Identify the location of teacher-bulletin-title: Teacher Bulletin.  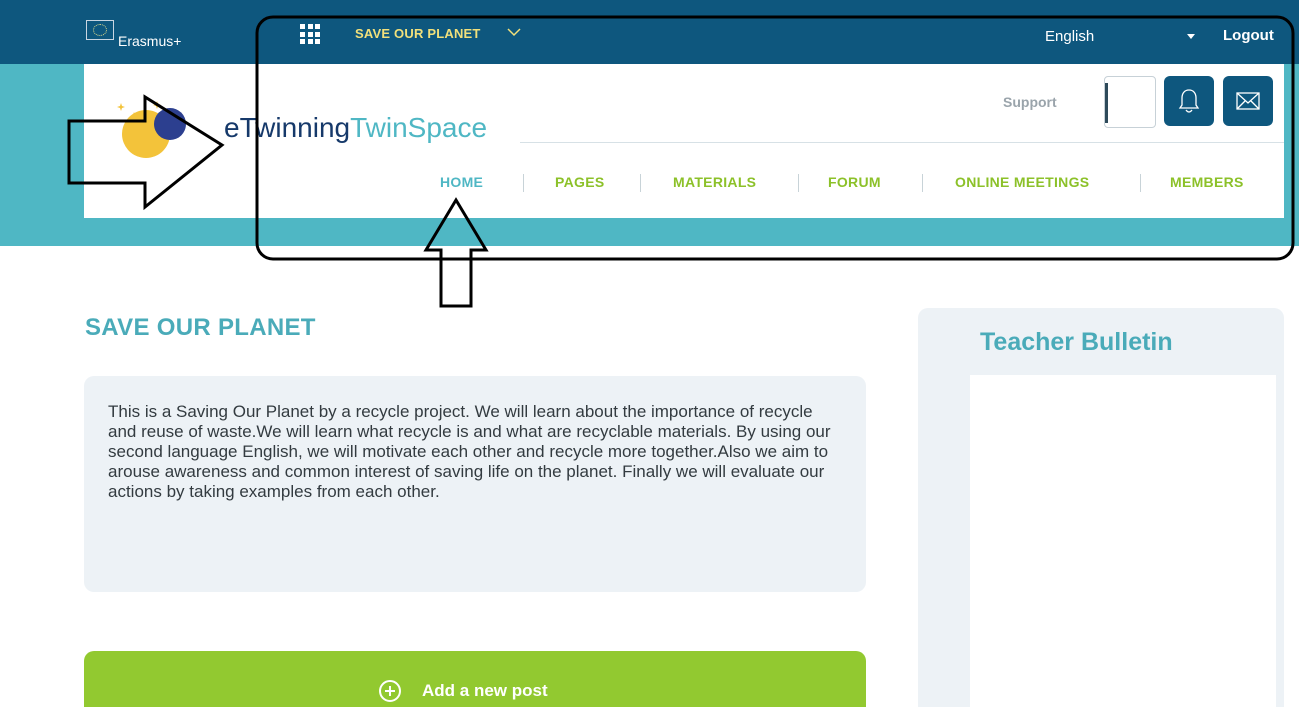
(1076, 342).